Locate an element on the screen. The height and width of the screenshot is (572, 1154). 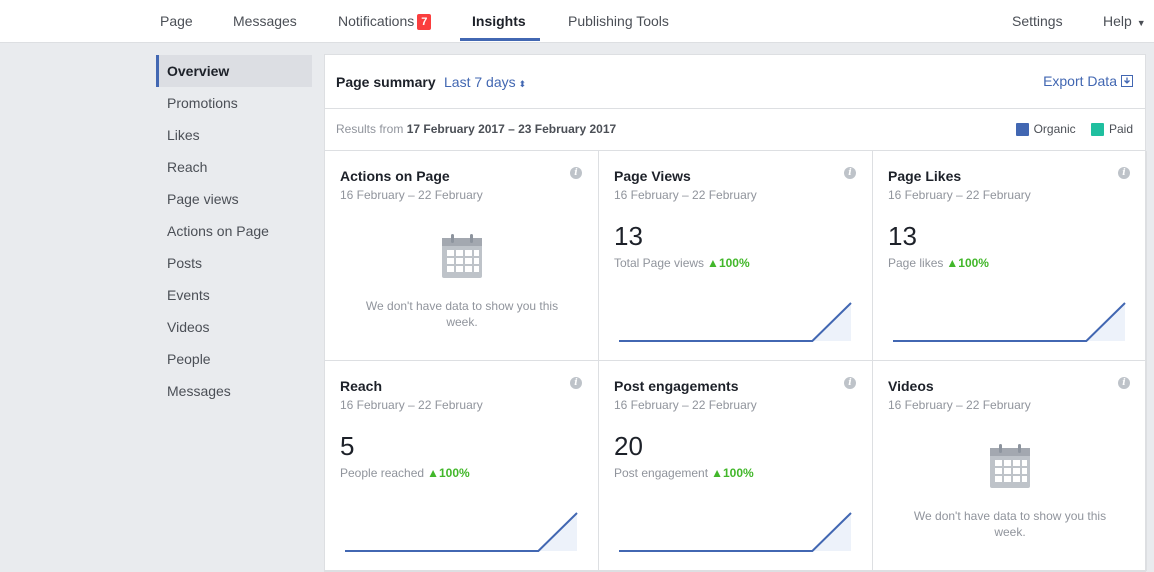
metric-value: 5 is located at coordinates (347, 446).